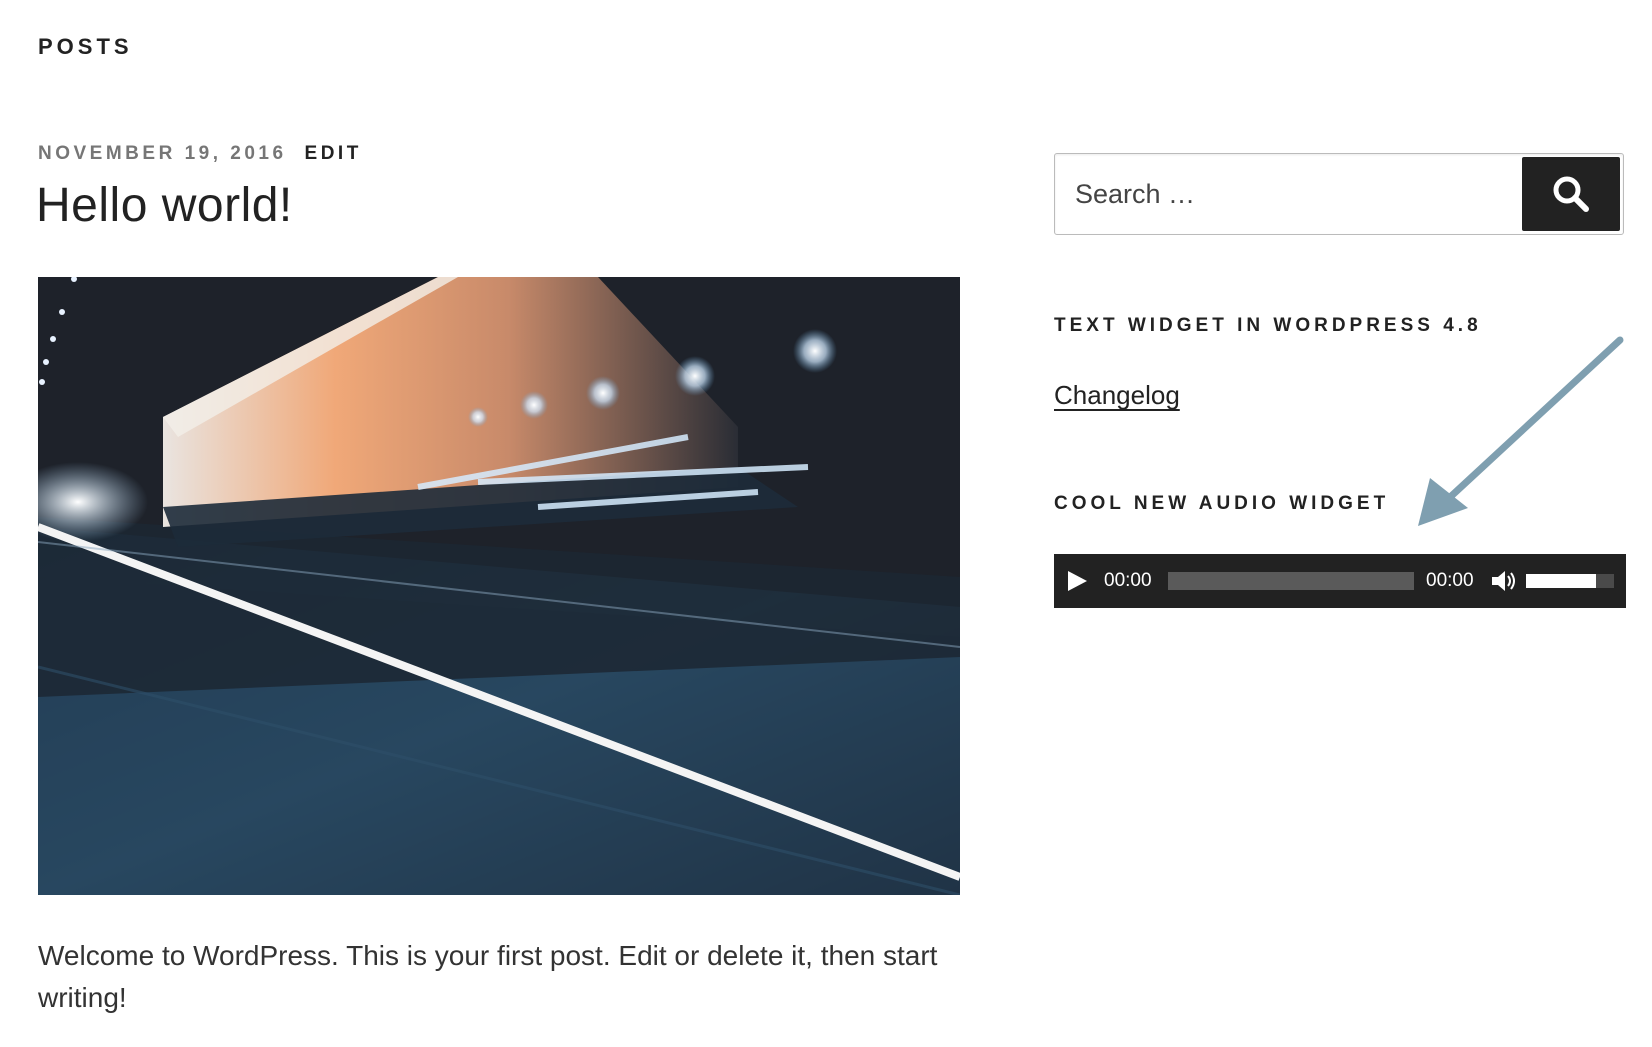 This screenshot has width=1652, height=1047. Describe the element at coordinates (1077, 581) in the screenshot. I see `play-icon` at that location.